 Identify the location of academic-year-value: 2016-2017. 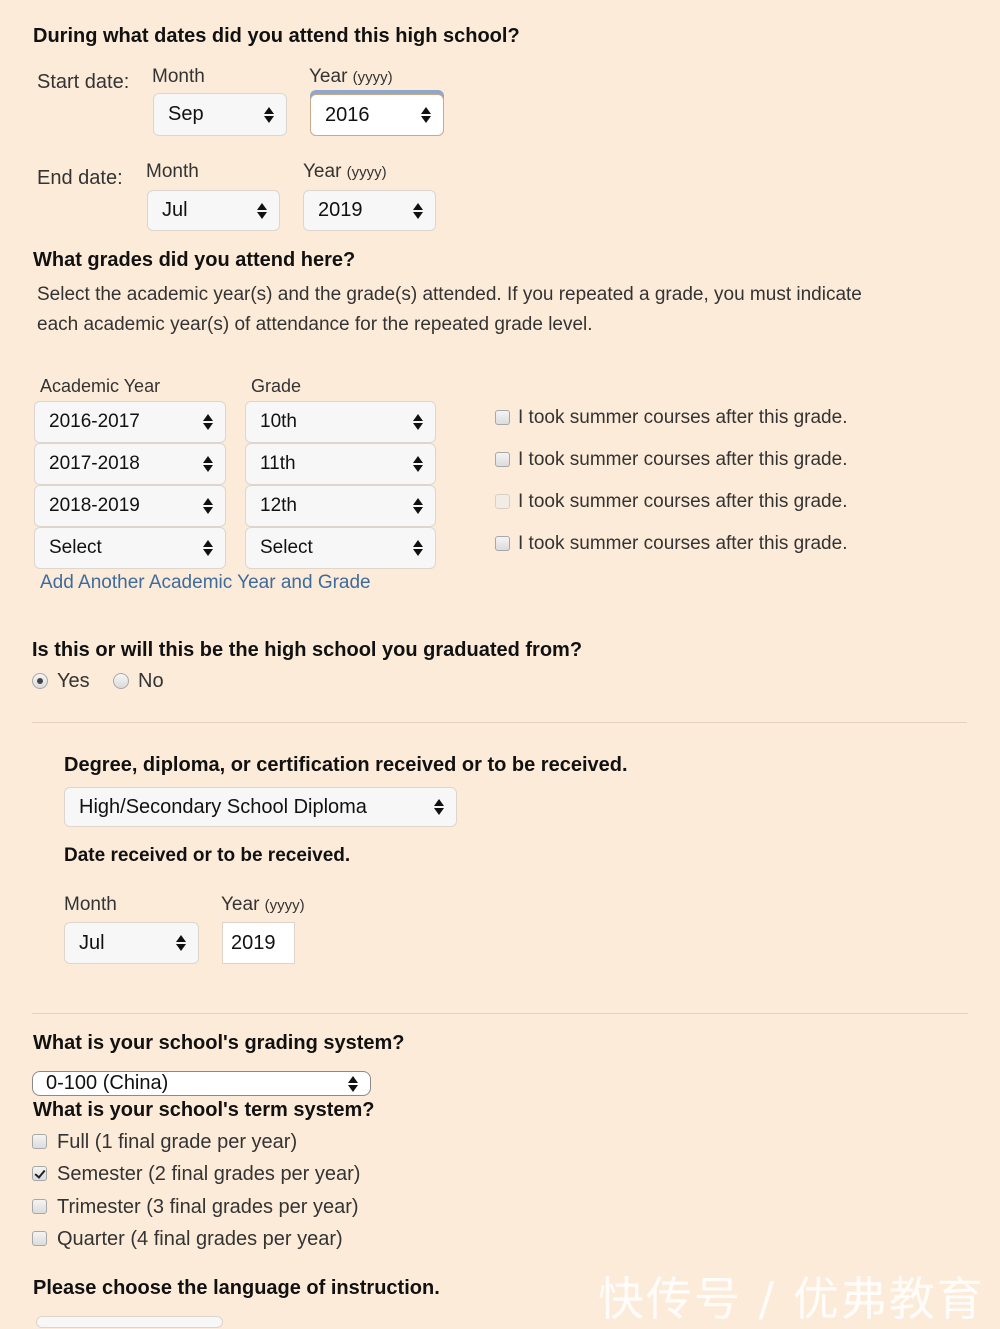
(94, 421).